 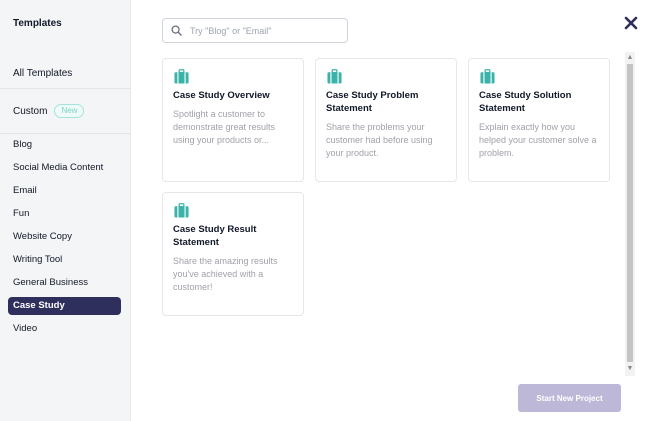 I want to click on start-new-project-button: Start New Project, so click(x=569, y=398).